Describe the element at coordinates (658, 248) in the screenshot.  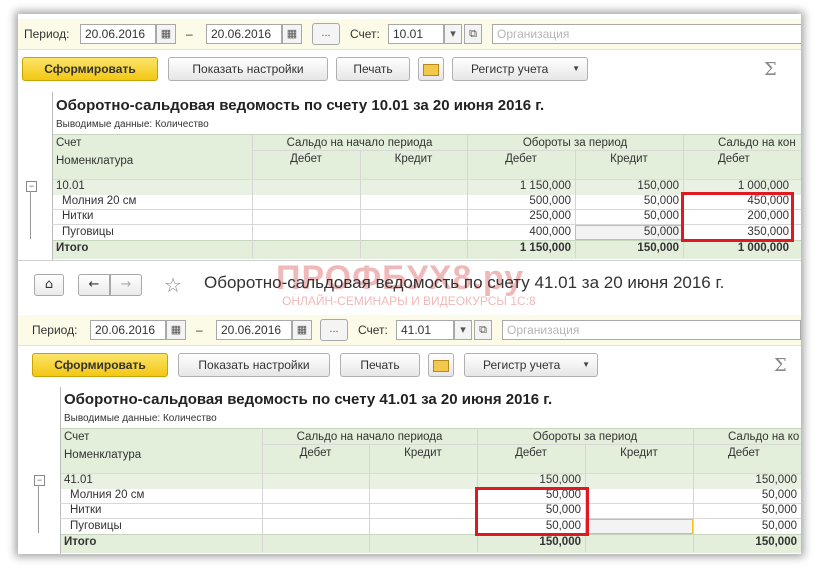
I see `total-turnover-credit: 150,000` at that location.